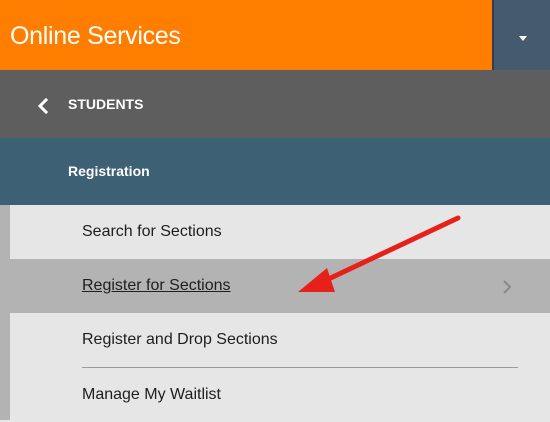  What do you see at coordinates (109, 171) in the screenshot?
I see `registration-label: Registration` at bounding box center [109, 171].